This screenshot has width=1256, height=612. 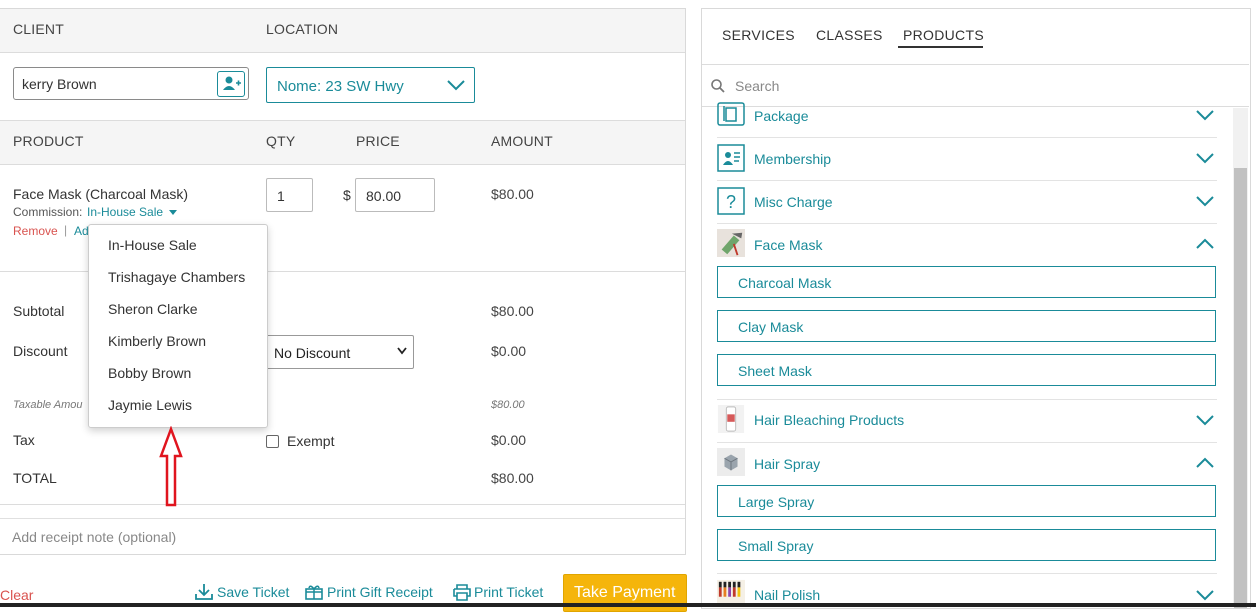 What do you see at coordinates (793, 202) in the screenshot?
I see `category-name: Misc Charge` at bounding box center [793, 202].